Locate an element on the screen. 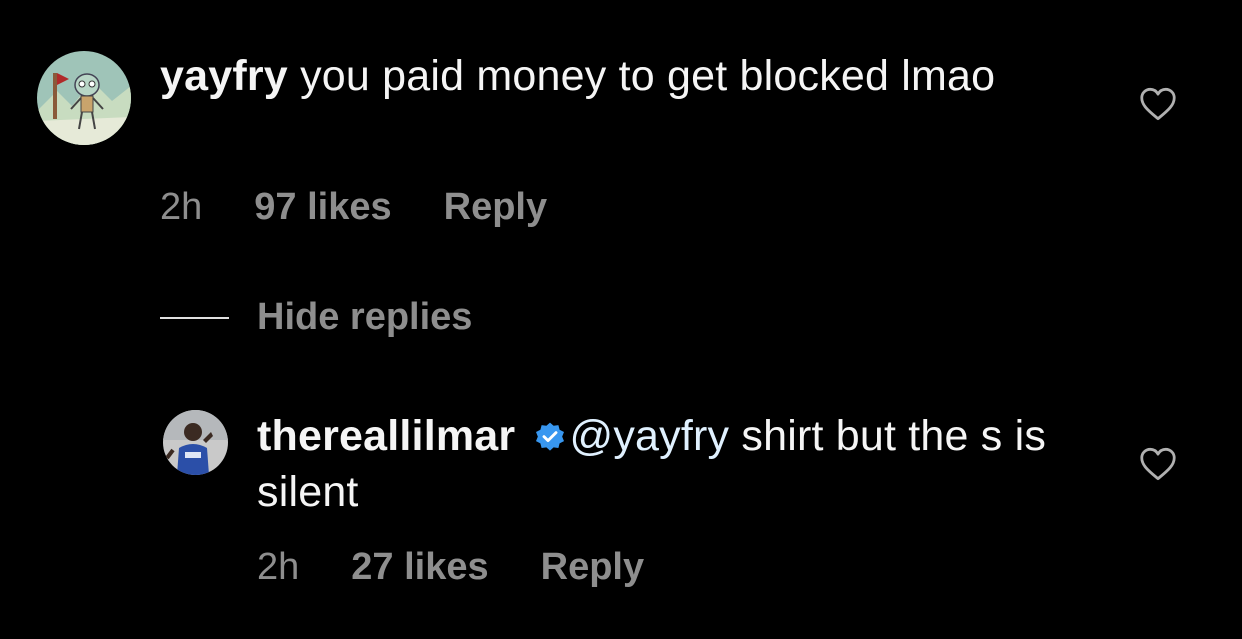 The image size is (1242, 639). comment-meta: 2h 97 likes Reply is located at coordinates (353, 207).